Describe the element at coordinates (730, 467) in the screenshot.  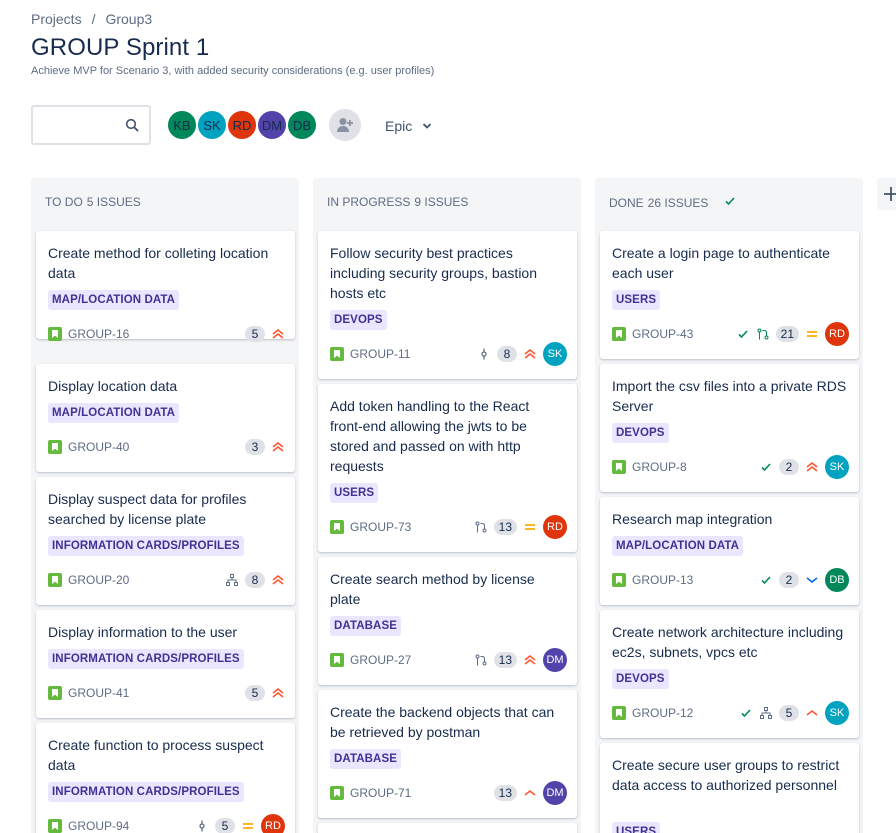
I see `card-footer: GROUP-8 2 SK` at that location.